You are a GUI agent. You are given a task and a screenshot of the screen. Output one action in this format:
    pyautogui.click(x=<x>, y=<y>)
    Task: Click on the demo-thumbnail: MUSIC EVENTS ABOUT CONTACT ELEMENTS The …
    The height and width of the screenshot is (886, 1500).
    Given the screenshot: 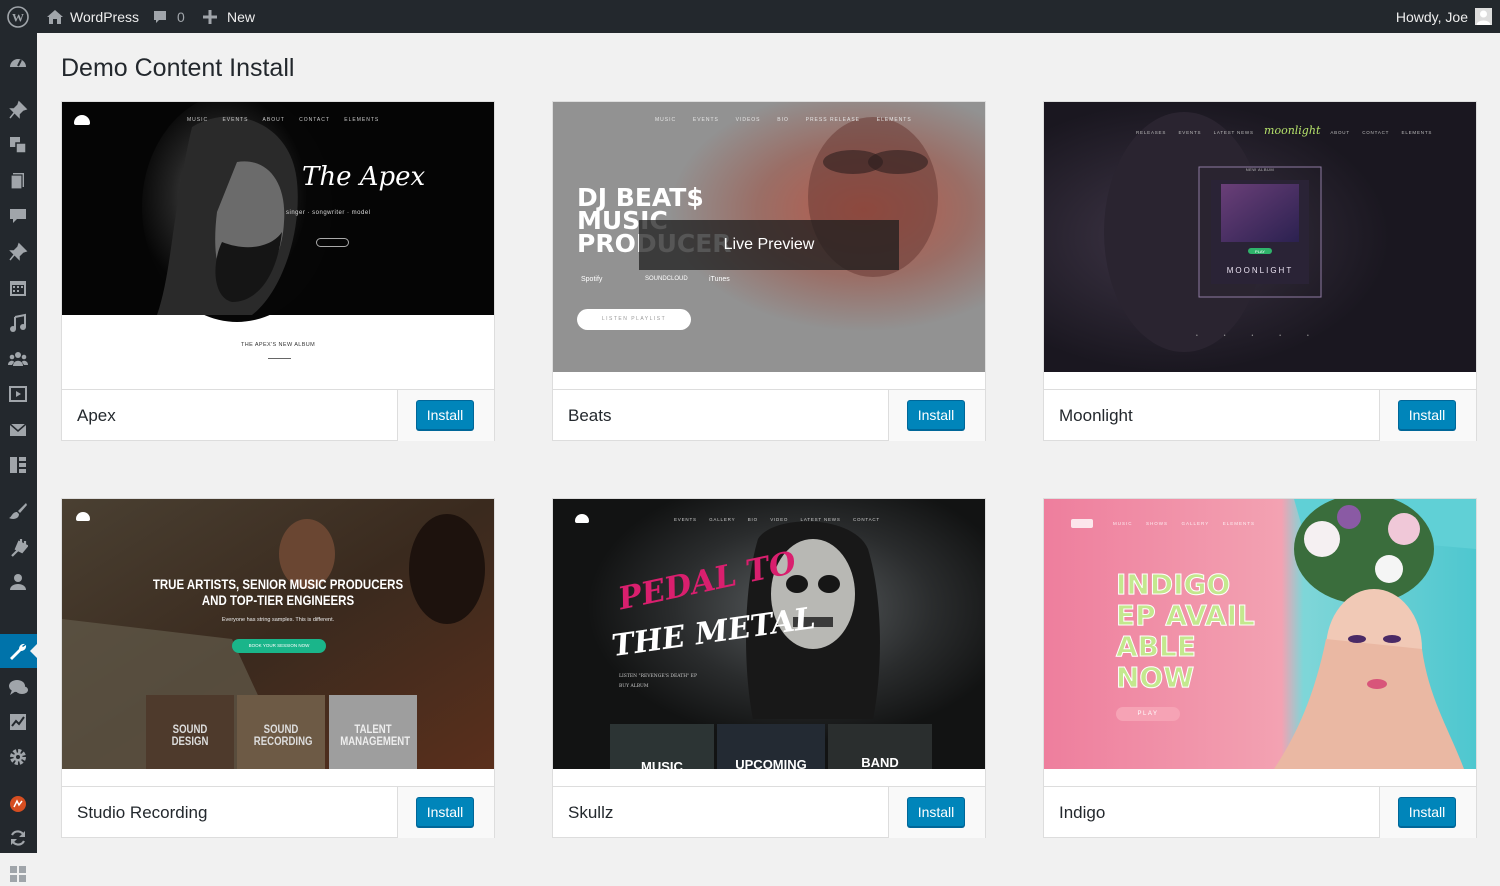 What is the action you would take?
    pyautogui.click(x=278, y=237)
    